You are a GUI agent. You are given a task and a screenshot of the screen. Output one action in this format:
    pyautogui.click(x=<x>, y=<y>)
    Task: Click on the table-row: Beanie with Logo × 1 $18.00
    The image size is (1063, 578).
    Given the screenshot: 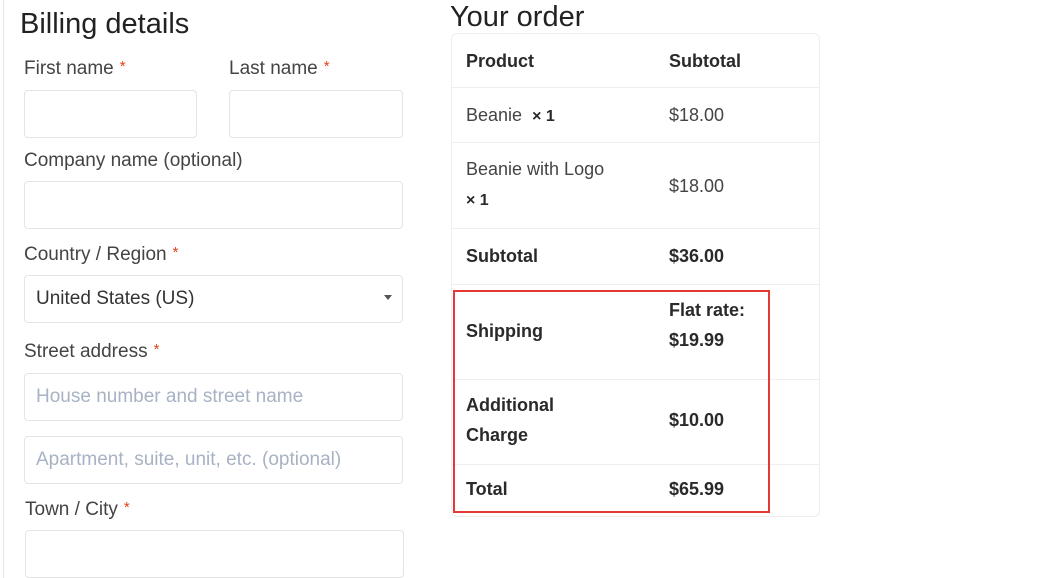 What is the action you would take?
    pyautogui.click(x=635, y=186)
    